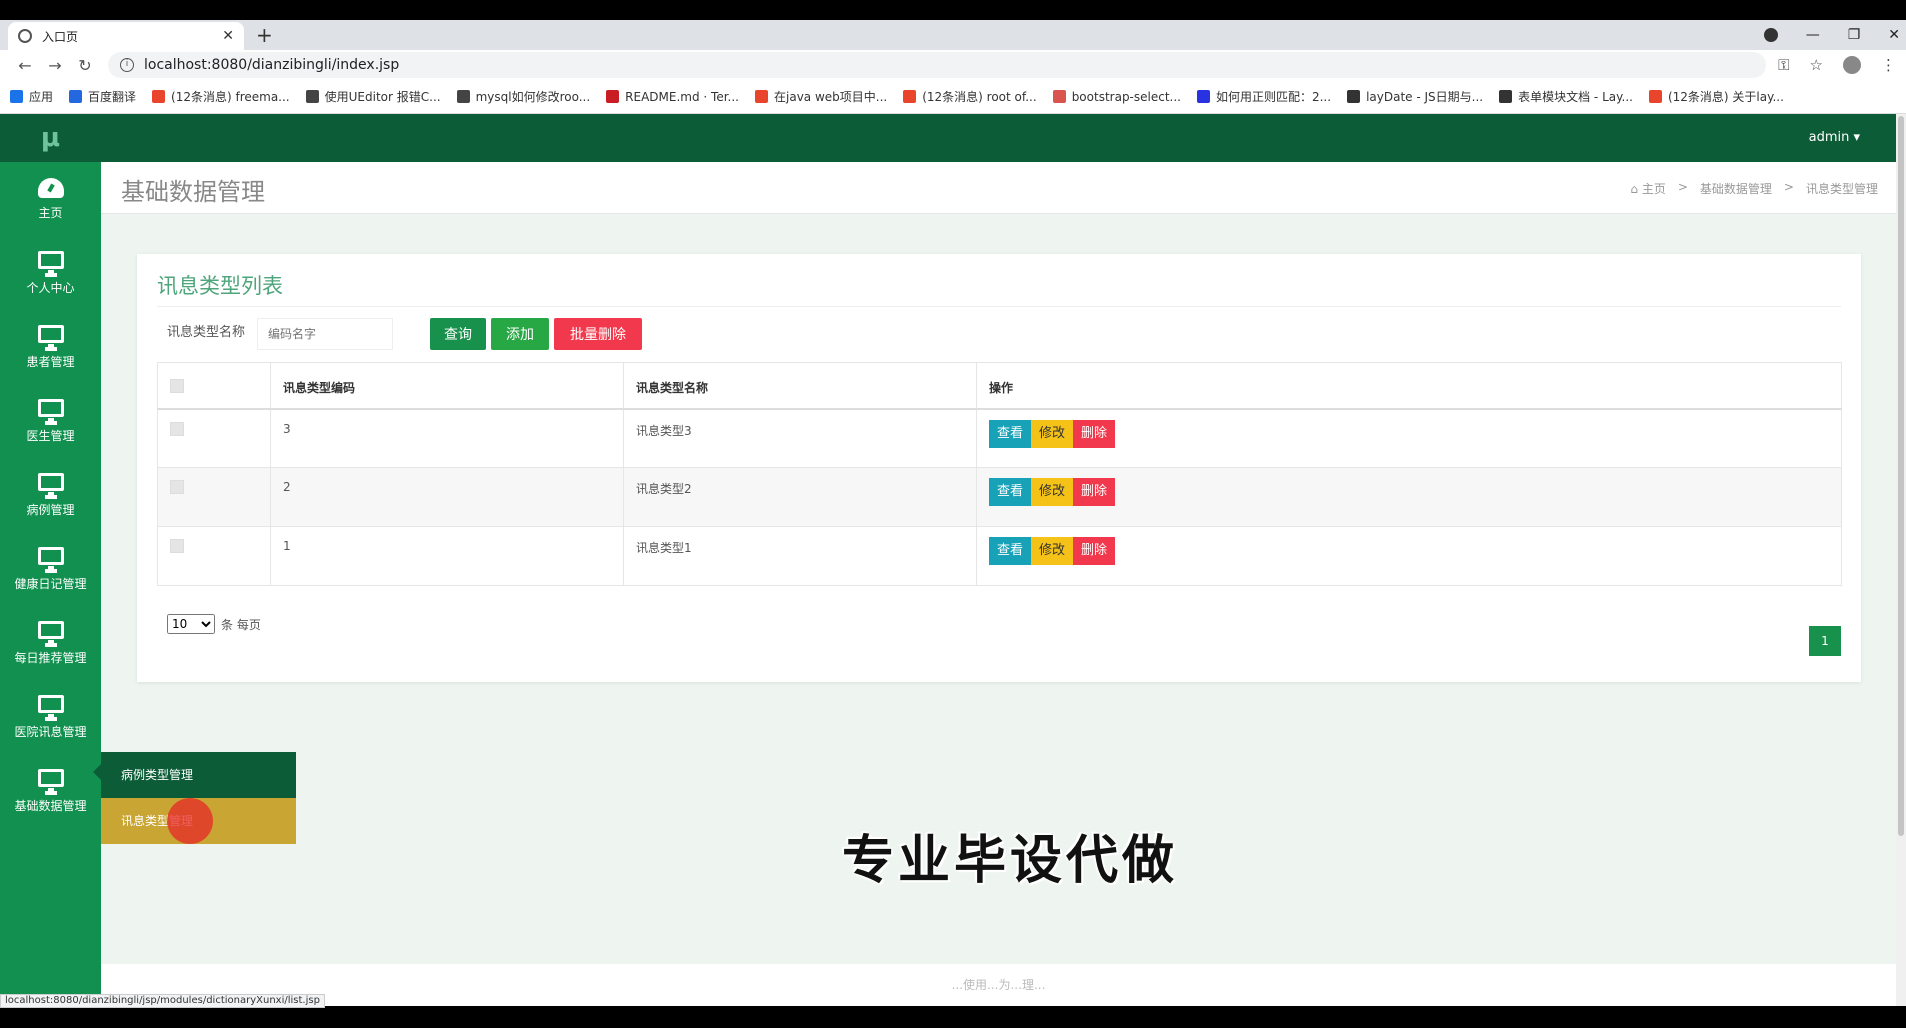  Describe the element at coordinates (447, 556) in the screenshot. I see `cell-code: 1` at that location.